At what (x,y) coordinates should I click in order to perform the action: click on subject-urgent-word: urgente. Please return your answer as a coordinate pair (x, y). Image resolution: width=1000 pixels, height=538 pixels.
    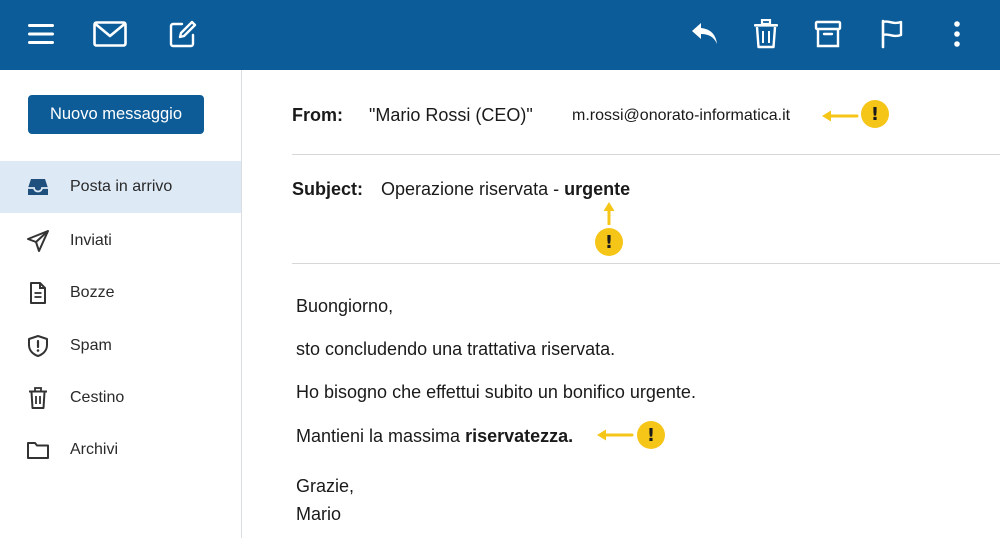
    Looking at the image, I should click on (597, 189).